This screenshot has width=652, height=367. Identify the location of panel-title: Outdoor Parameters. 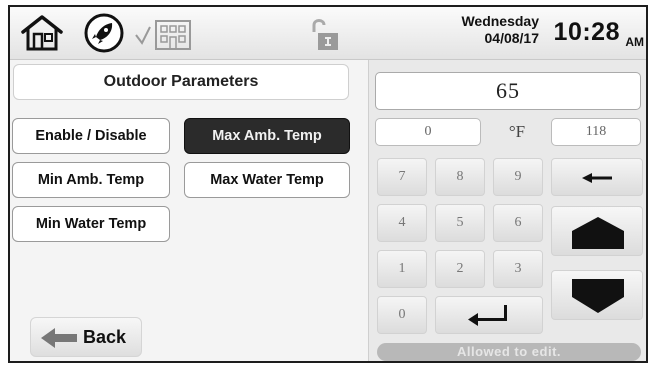
(181, 82).